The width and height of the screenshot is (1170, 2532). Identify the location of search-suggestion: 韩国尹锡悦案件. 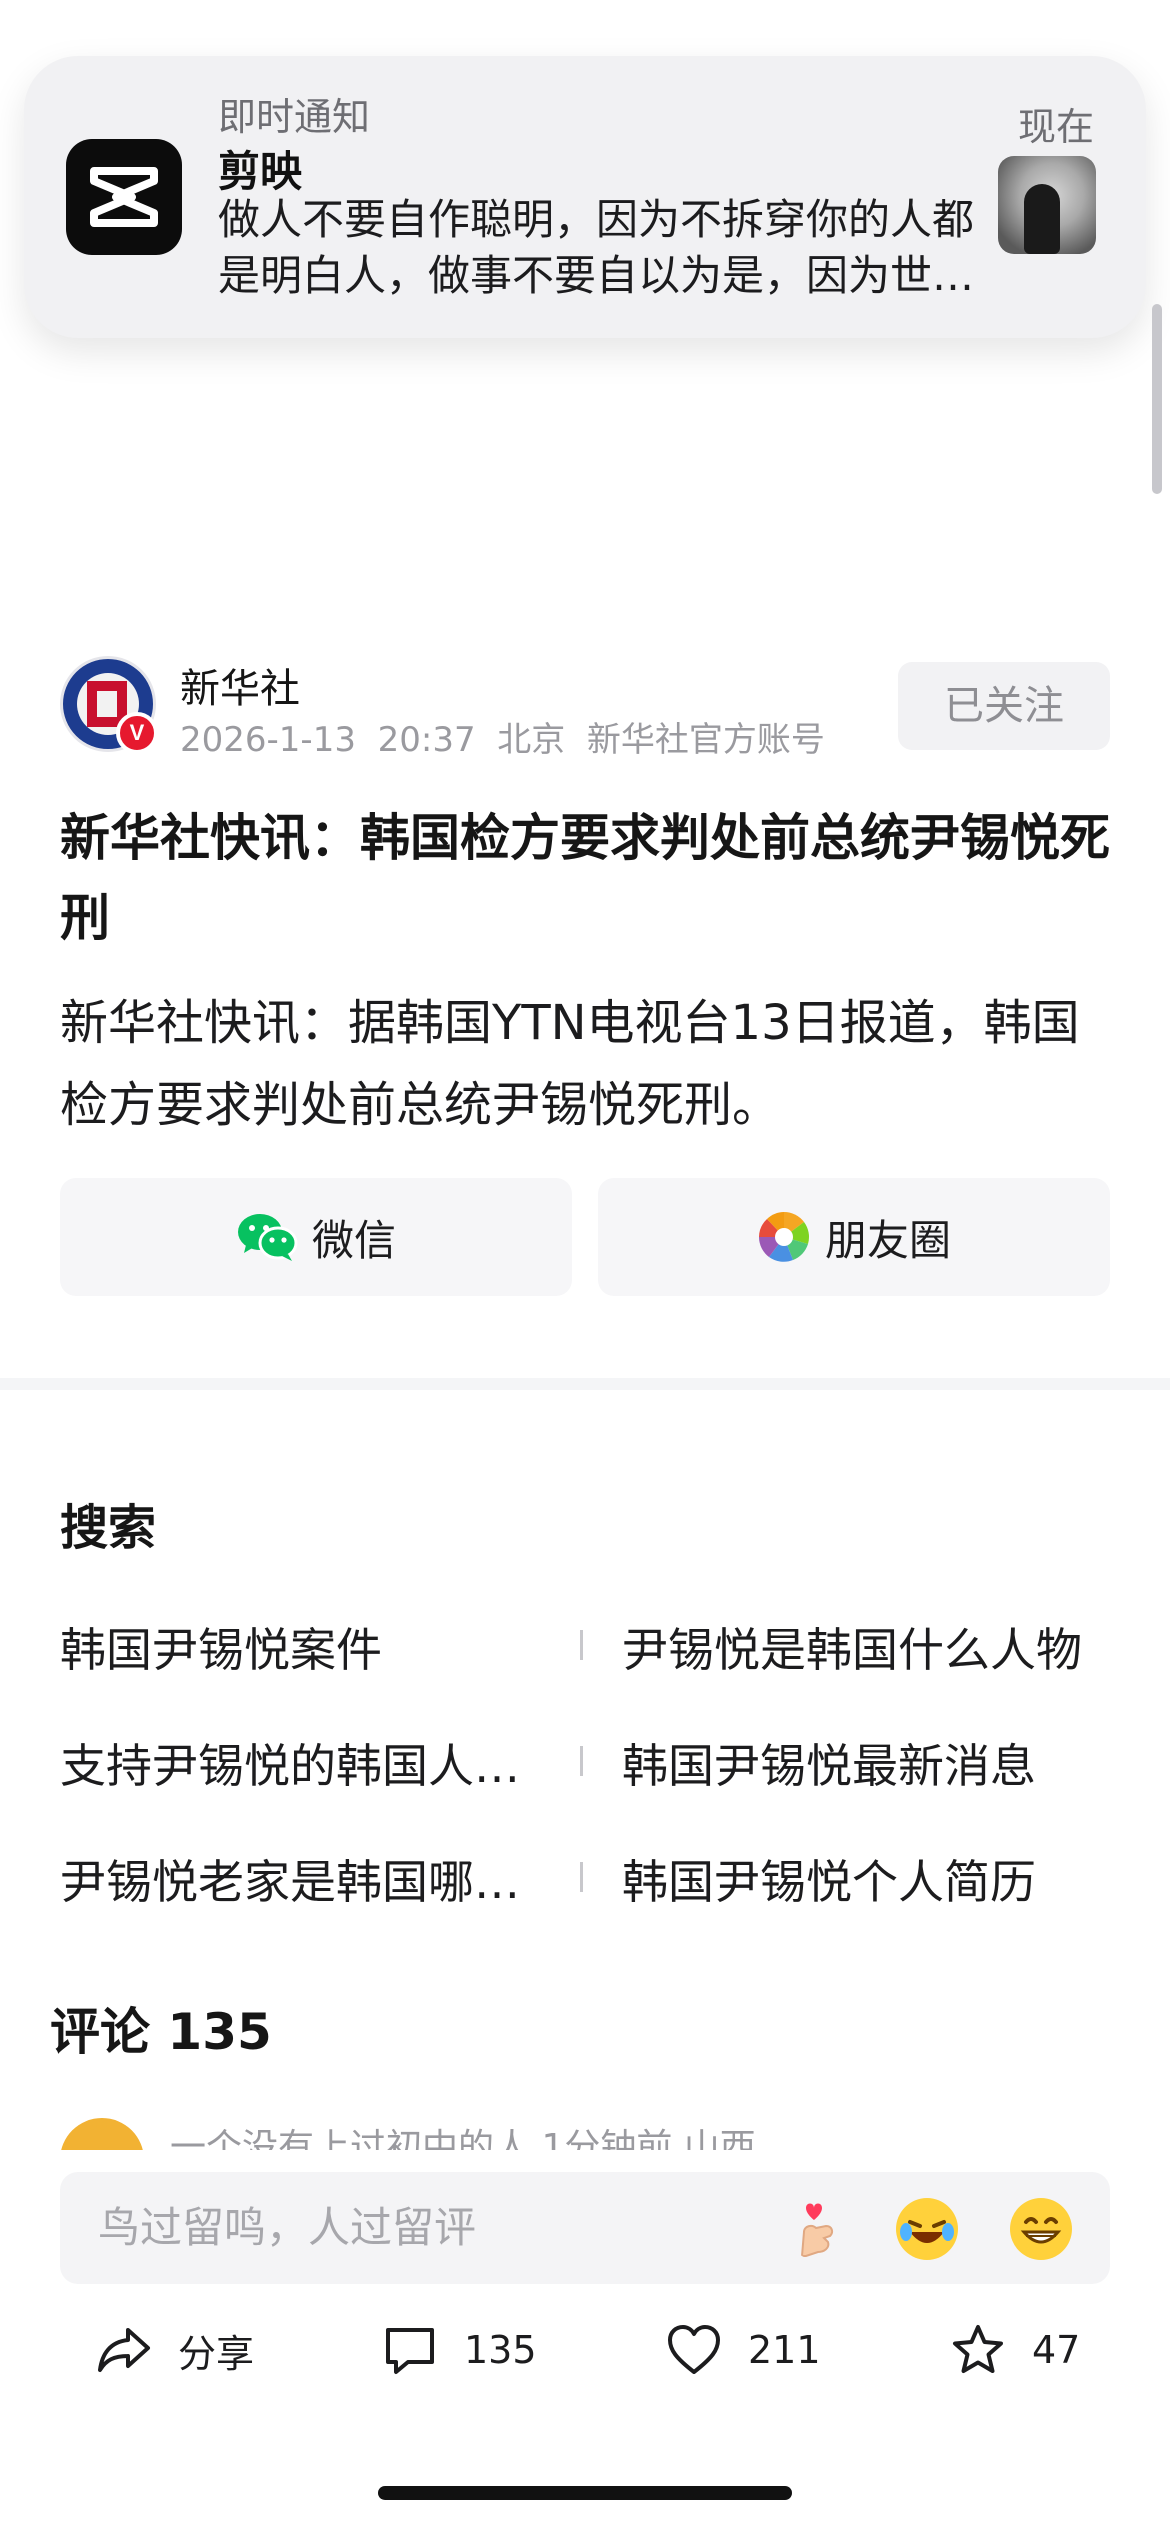
(310, 1647).